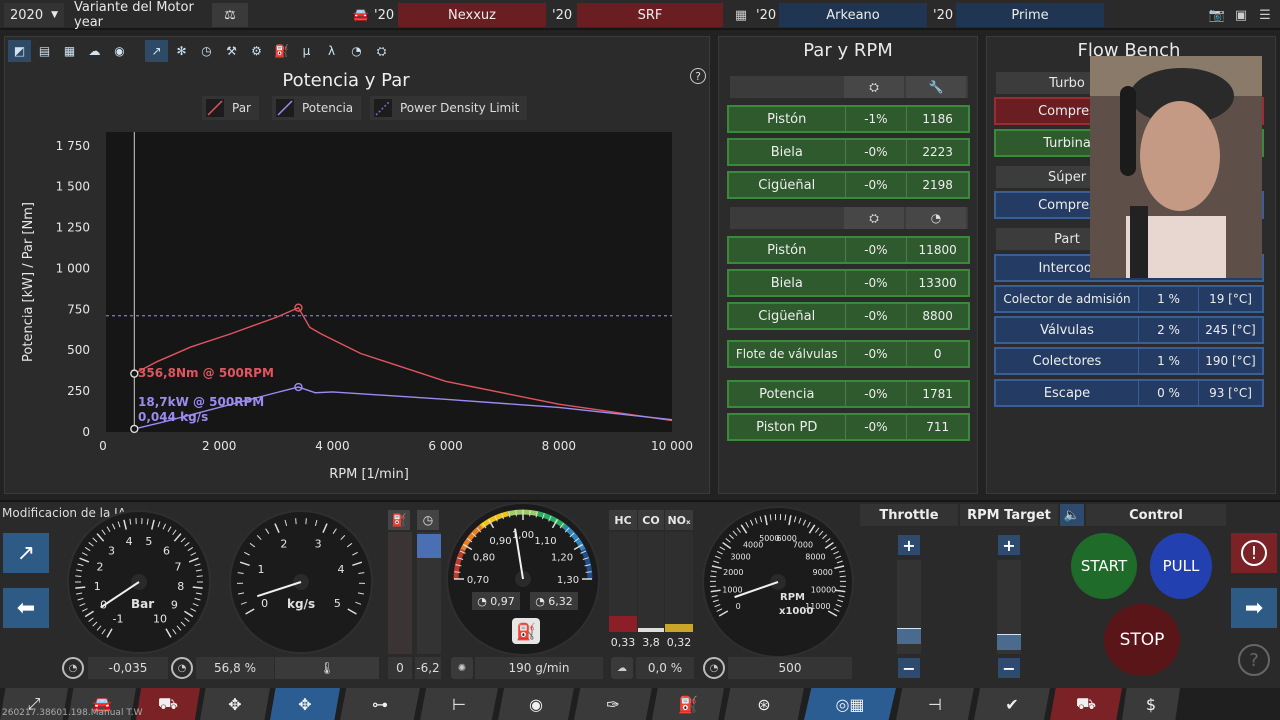 This screenshot has width=1280, height=720. Describe the element at coordinates (764, 704) in the screenshot. I see `nav-exhaust-icon: ⊛` at that location.